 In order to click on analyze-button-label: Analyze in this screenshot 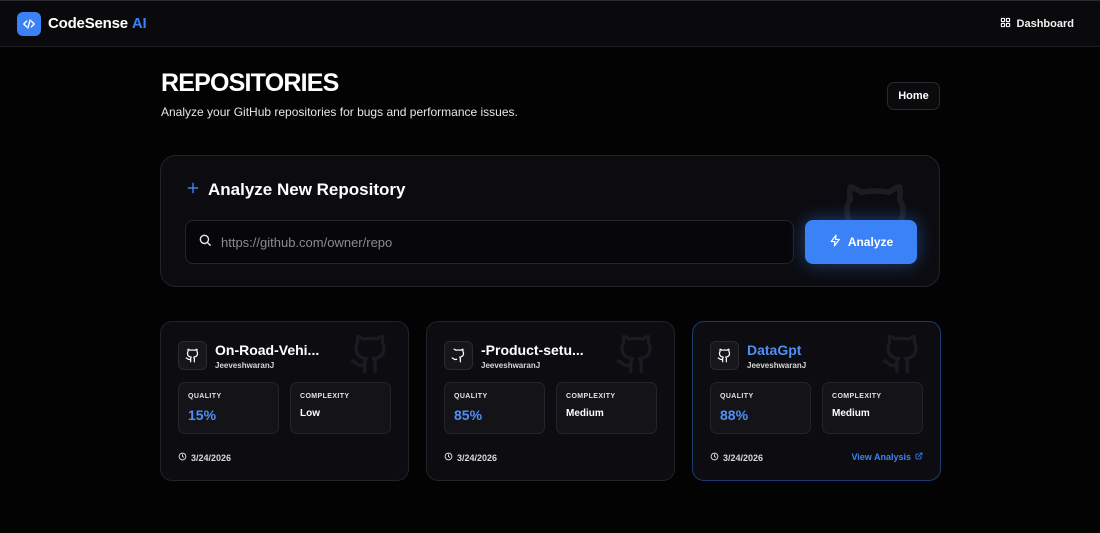, I will do `click(870, 242)`.